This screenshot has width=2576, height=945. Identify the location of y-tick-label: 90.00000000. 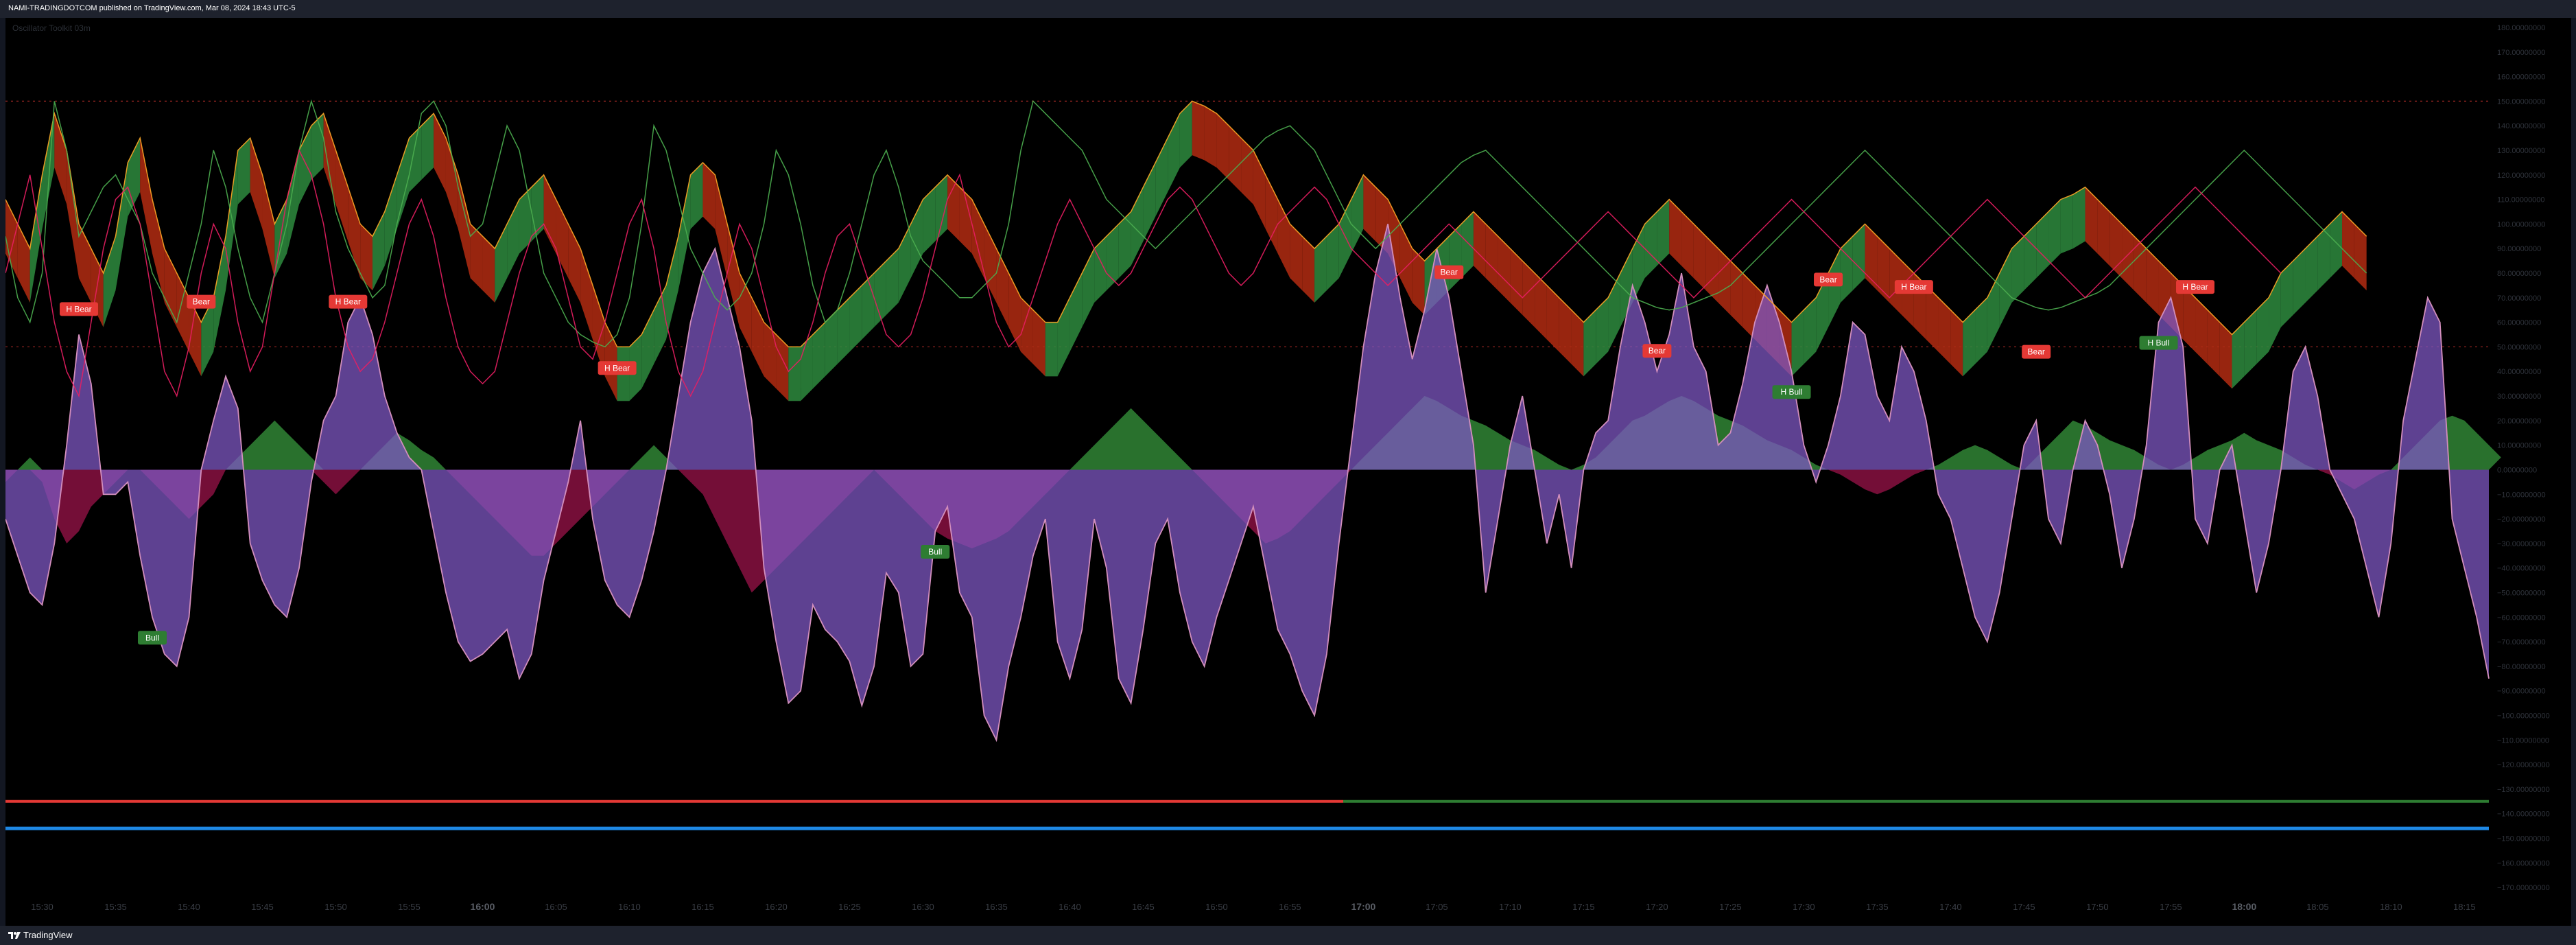
(2519, 249).